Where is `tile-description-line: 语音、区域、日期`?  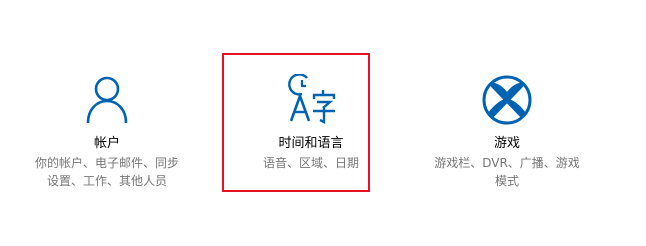 tile-description-line: 语音、区域、日期 is located at coordinates (310, 163).